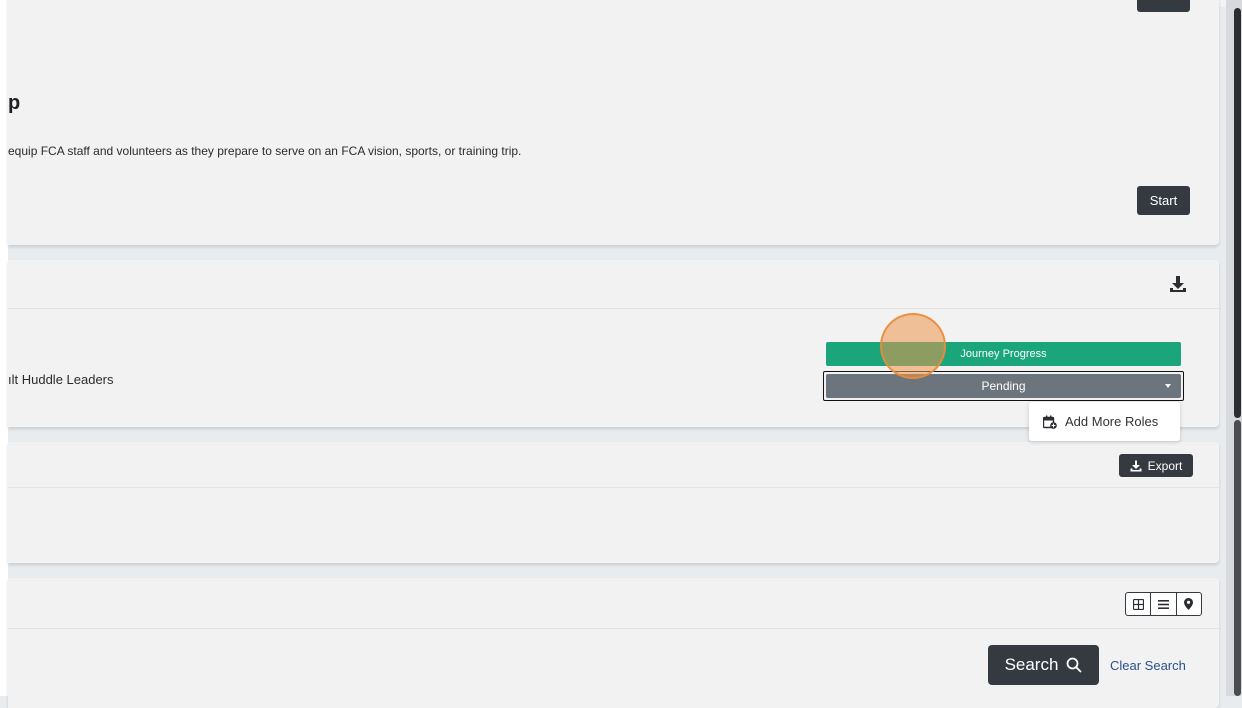 The image size is (1242, 708). I want to click on export-button-label: Export, so click(1165, 465).